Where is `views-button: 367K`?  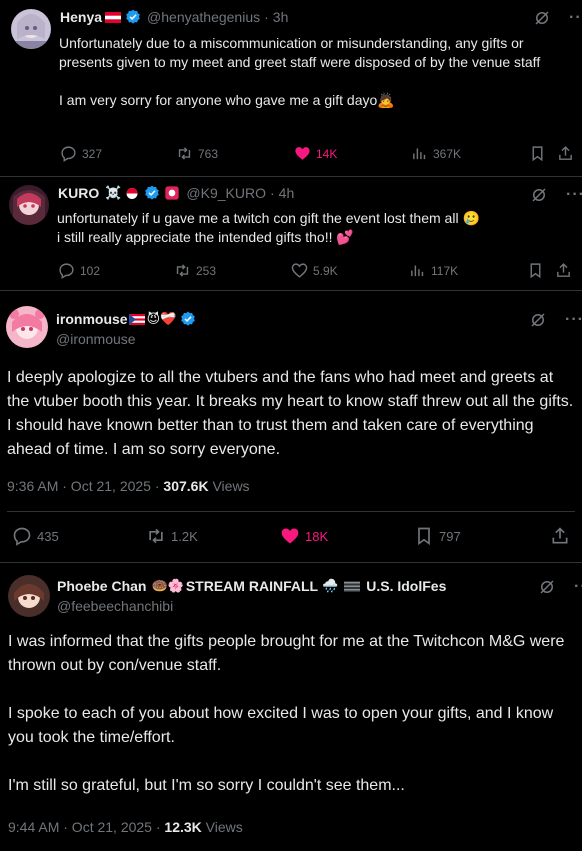
views-button: 367K is located at coordinates (436, 153).